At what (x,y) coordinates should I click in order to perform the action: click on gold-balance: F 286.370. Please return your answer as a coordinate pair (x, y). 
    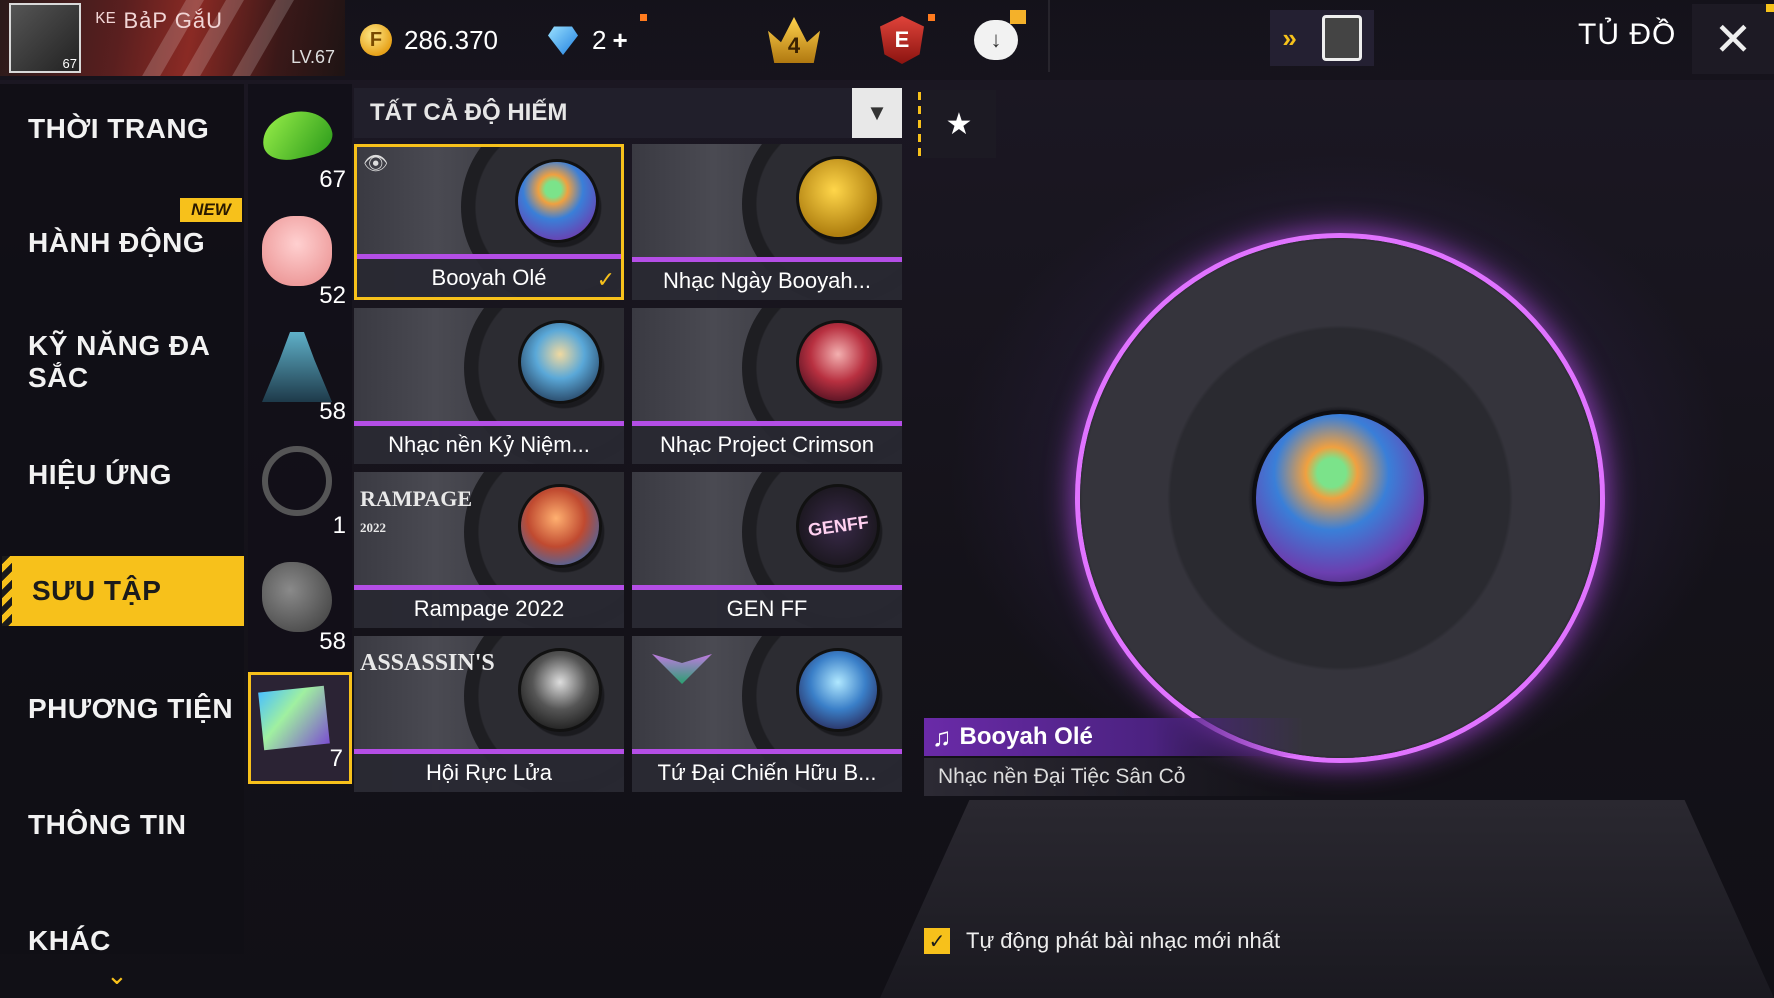
    Looking at the image, I should click on (429, 40).